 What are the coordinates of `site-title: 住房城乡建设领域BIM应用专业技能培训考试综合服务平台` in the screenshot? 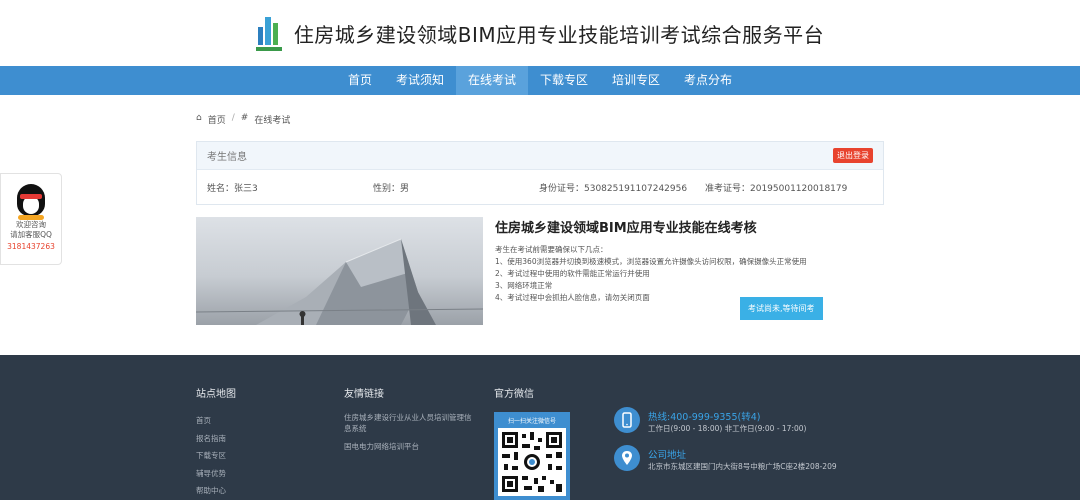 It's located at (559, 34).